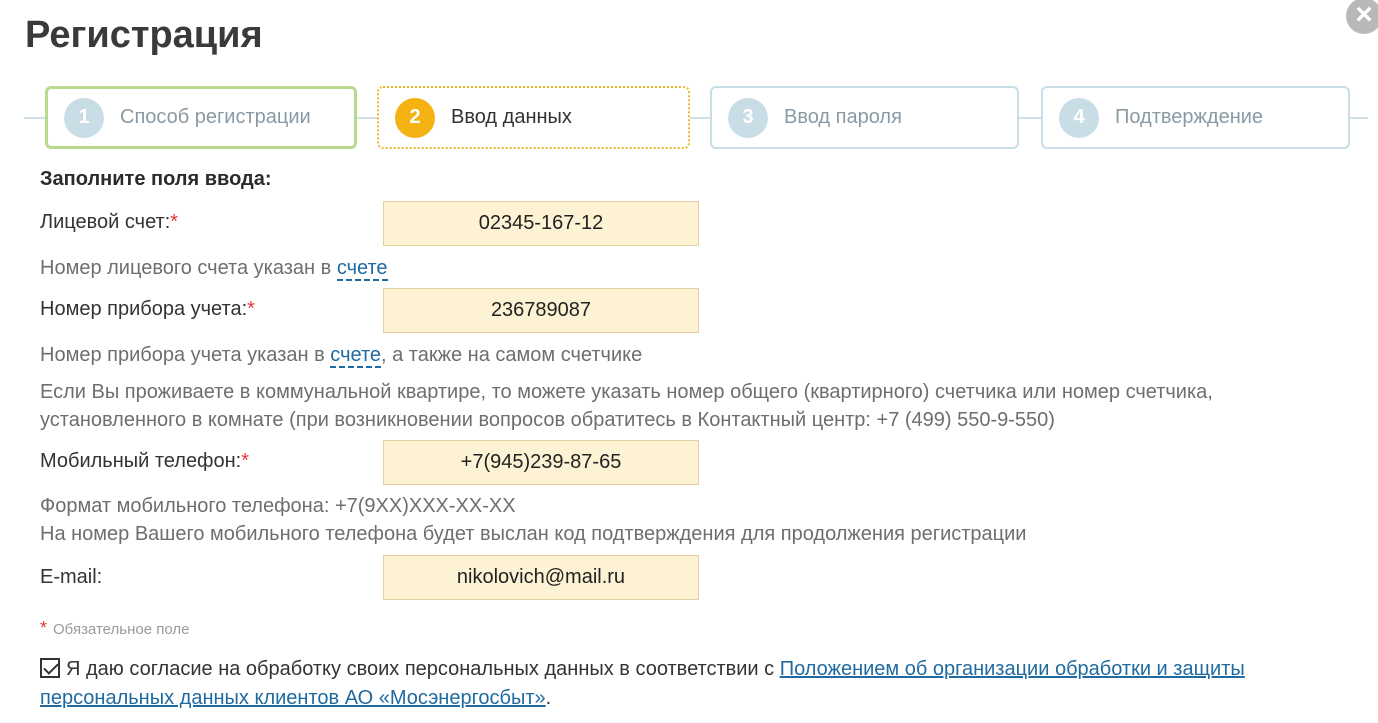 Image resolution: width=1378 pixels, height=723 pixels. Describe the element at coordinates (71, 577) in the screenshot. I see `email-label: E-mail:` at that location.